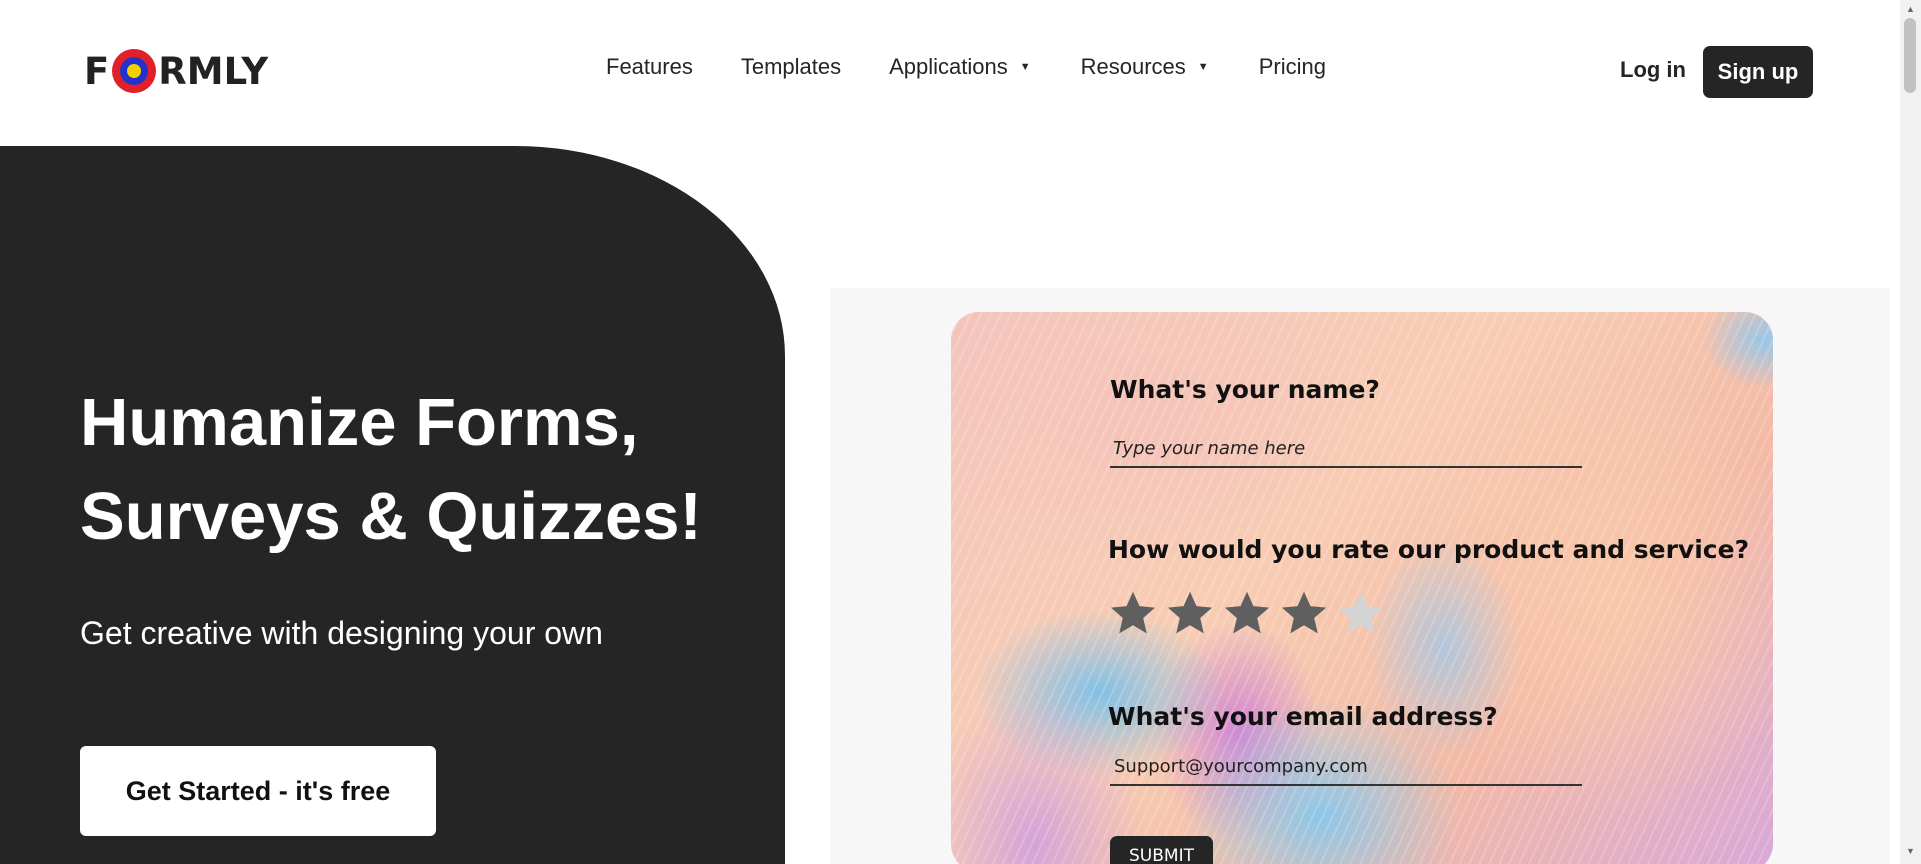 This screenshot has height=864, width=1921. I want to click on scroll-thumb, so click(1910, 55).